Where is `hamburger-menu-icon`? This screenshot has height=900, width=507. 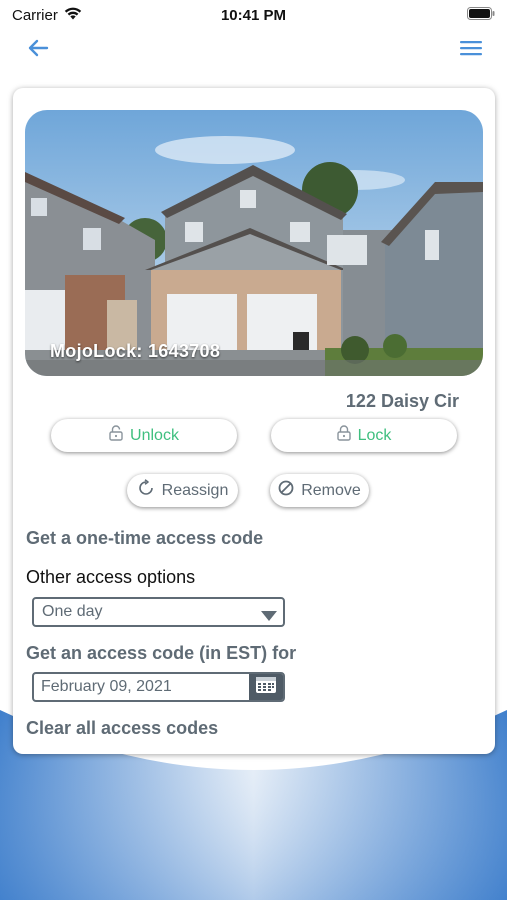
hamburger-menu-icon is located at coordinates (471, 50).